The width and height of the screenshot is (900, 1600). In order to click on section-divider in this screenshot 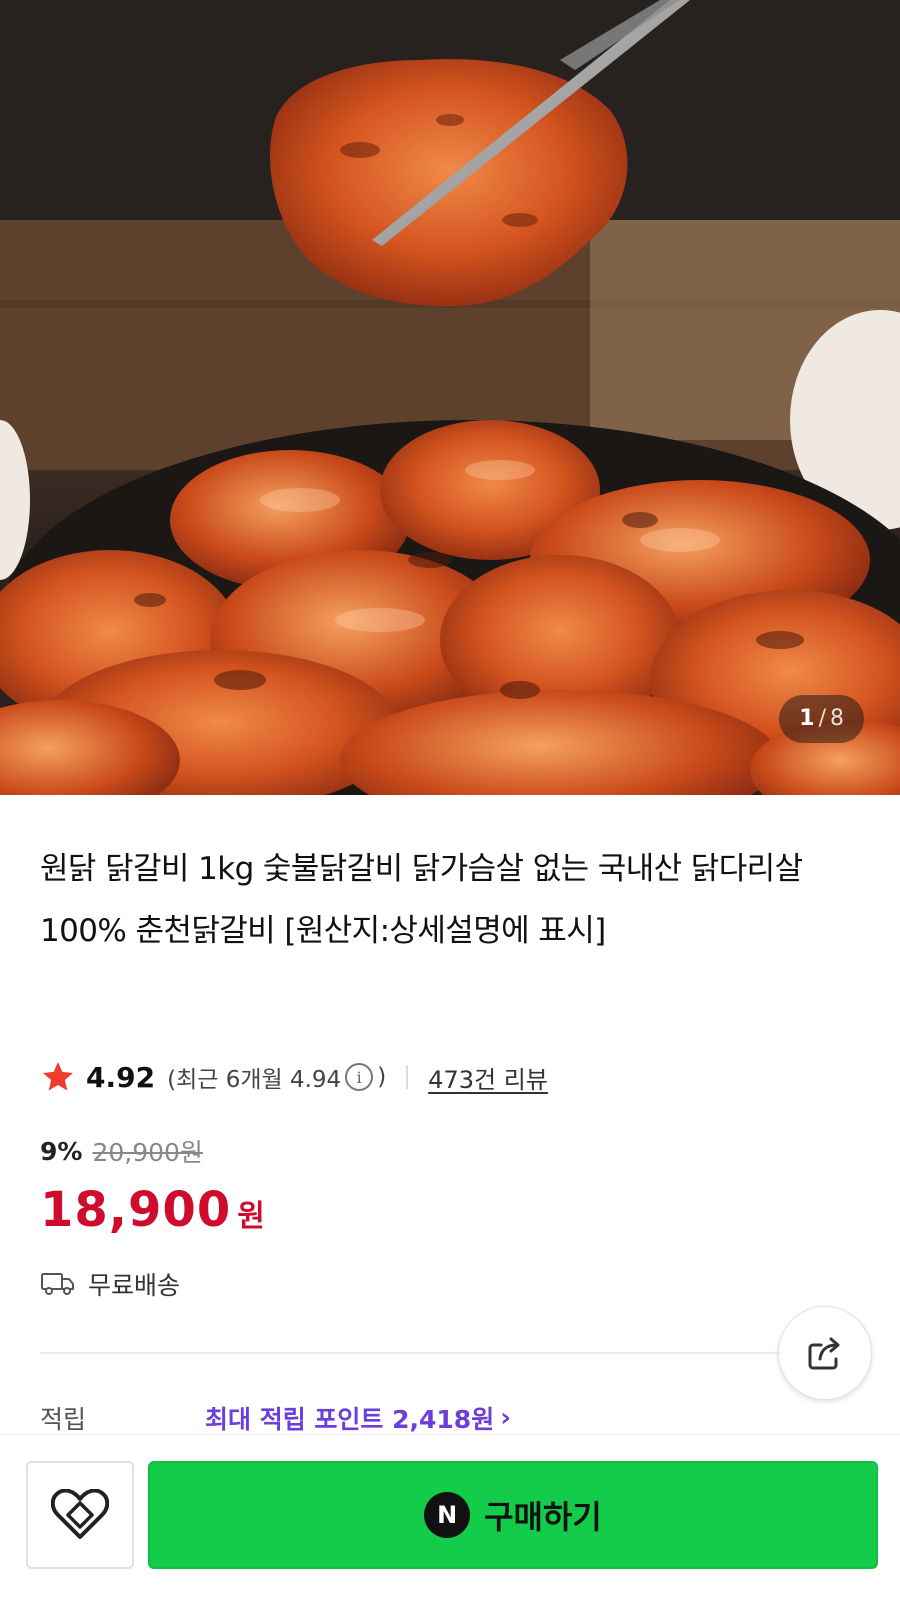, I will do `click(410, 1353)`.